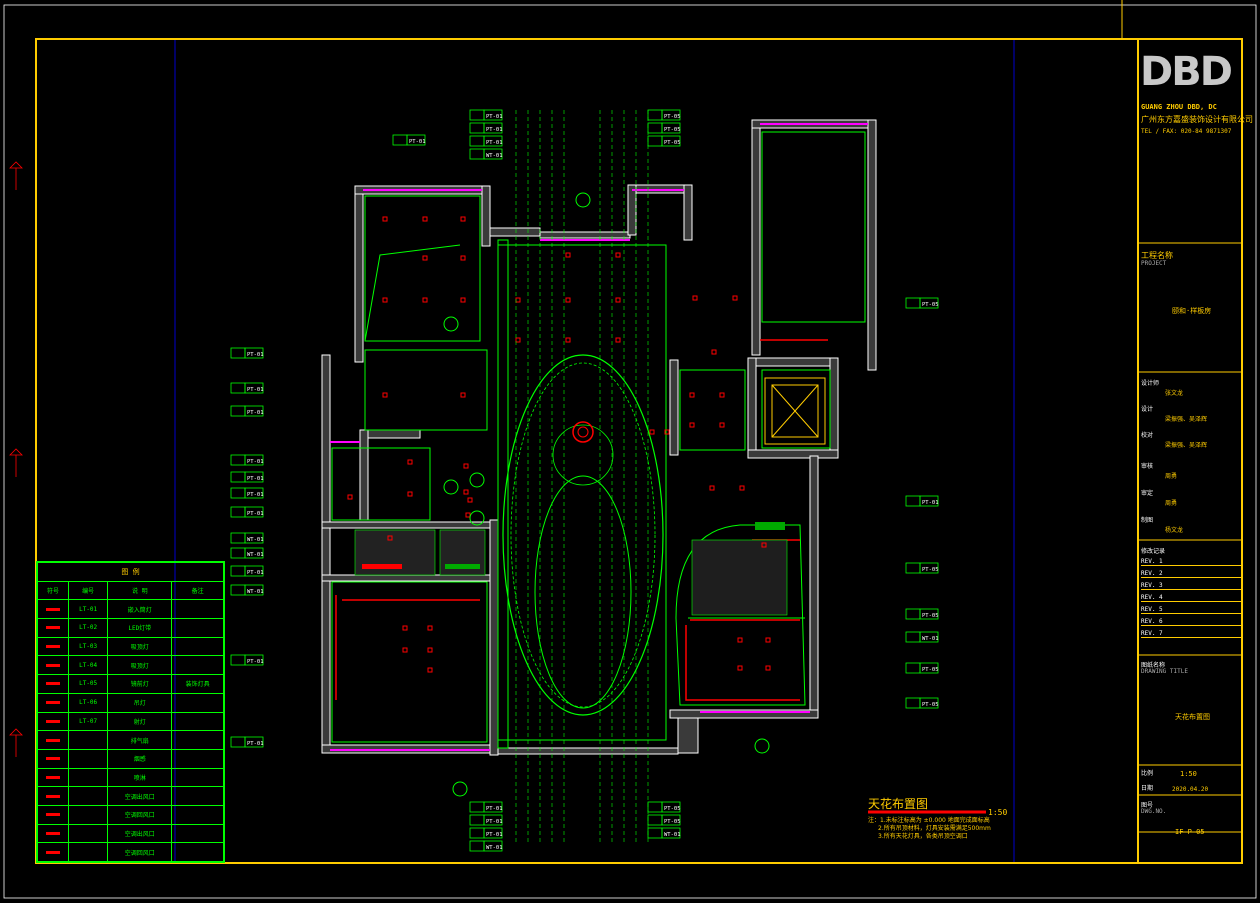 The width and height of the screenshot is (1260, 903). What do you see at coordinates (998, 812) in the screenshot?
I see `plan-scale: 1:50` at bounding box center [998, 812].